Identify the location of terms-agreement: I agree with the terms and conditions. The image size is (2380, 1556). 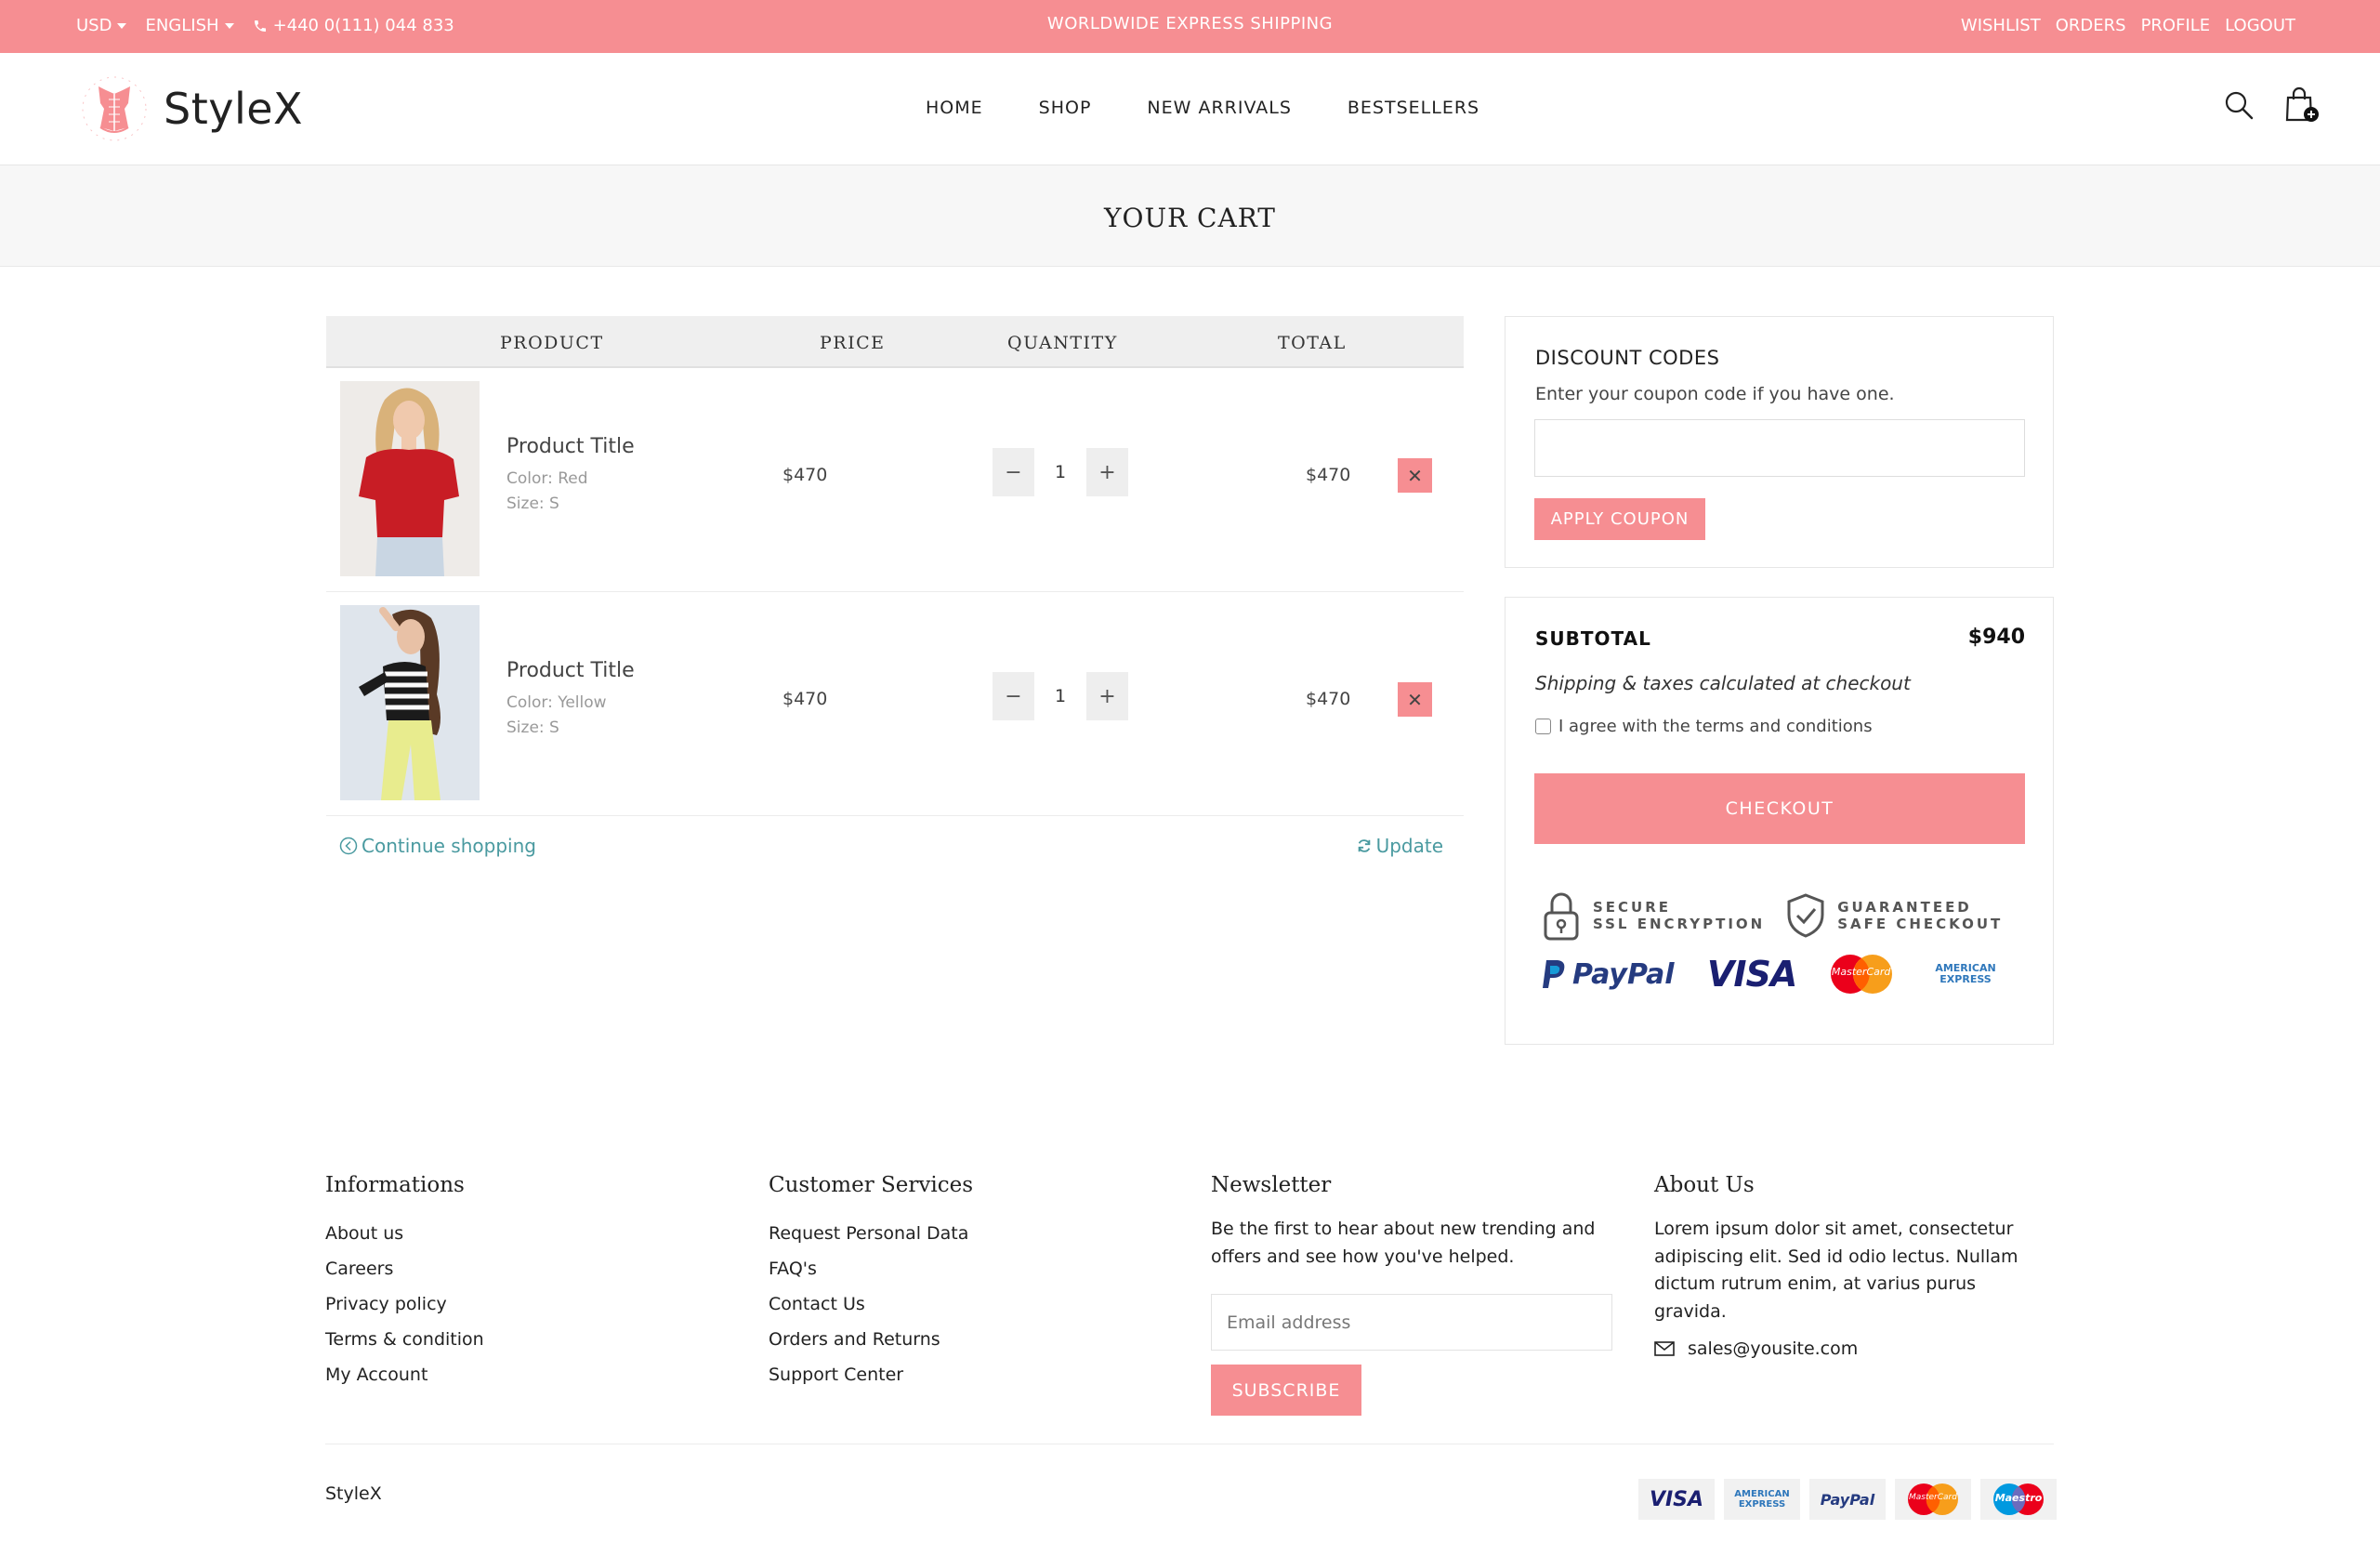
(1704, 726).